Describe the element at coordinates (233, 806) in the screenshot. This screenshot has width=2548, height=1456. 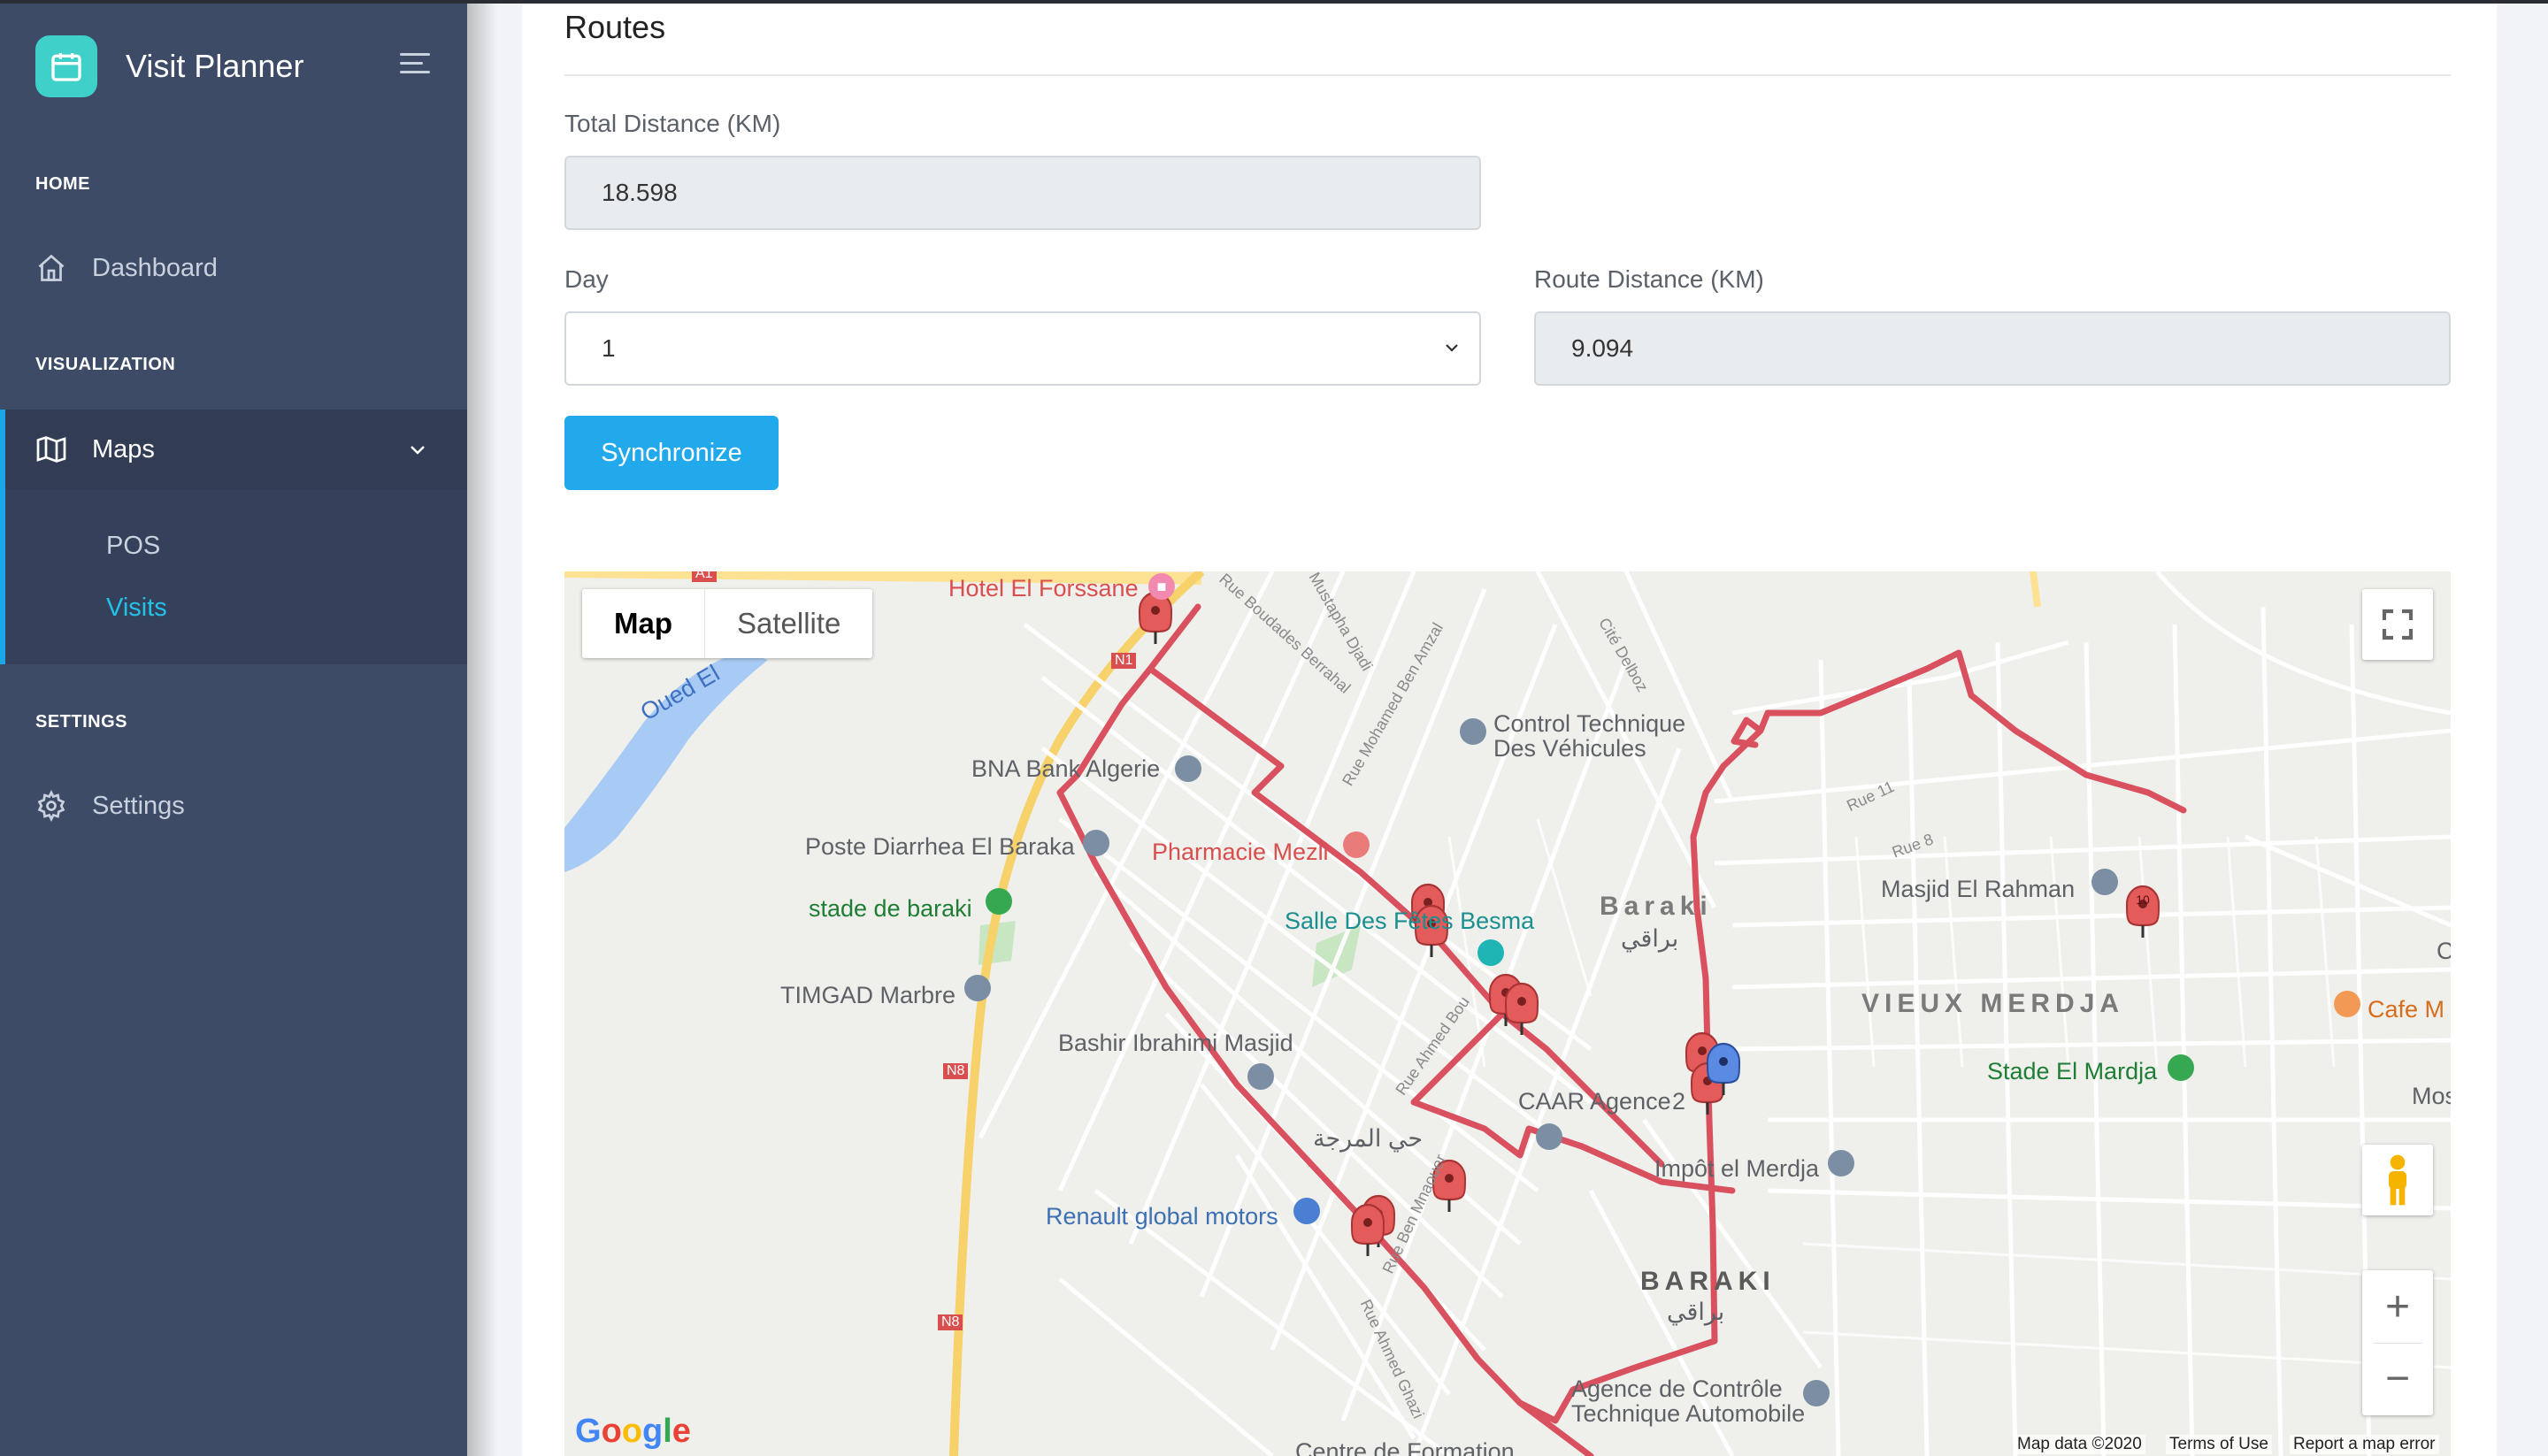
I see `sidebar-item-settings: Settings` at that location.